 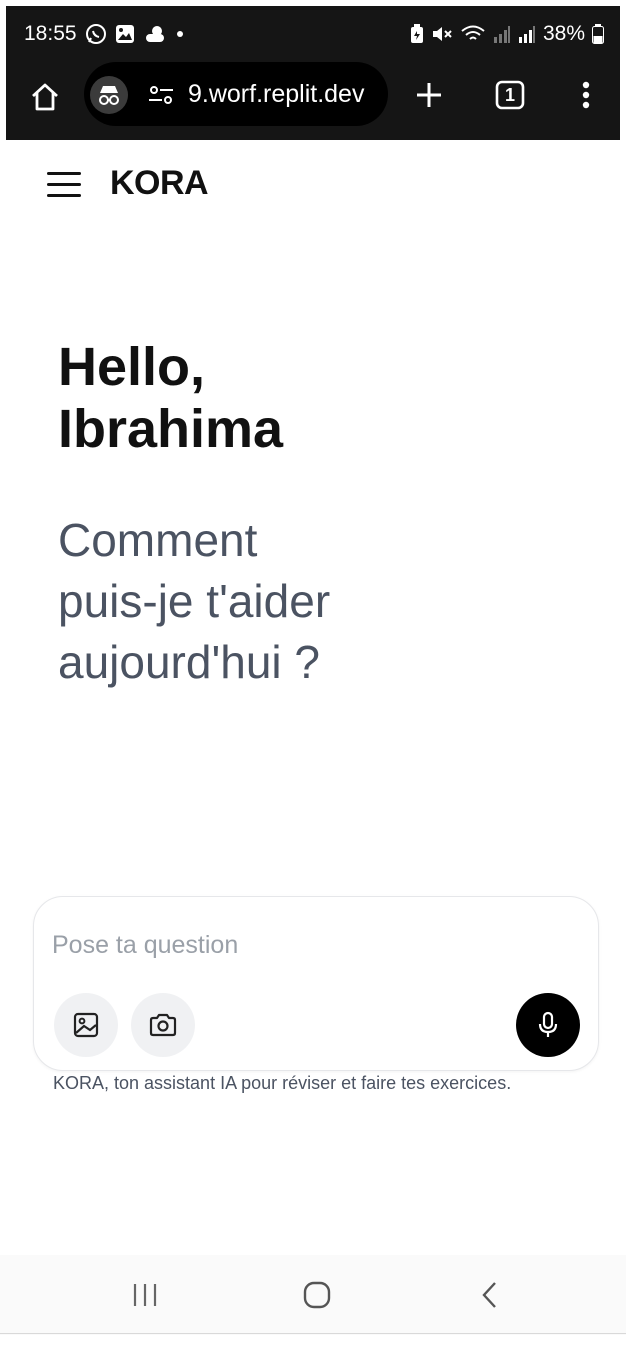 I want to click on status-right: 38%, so click(x=507, y=34).